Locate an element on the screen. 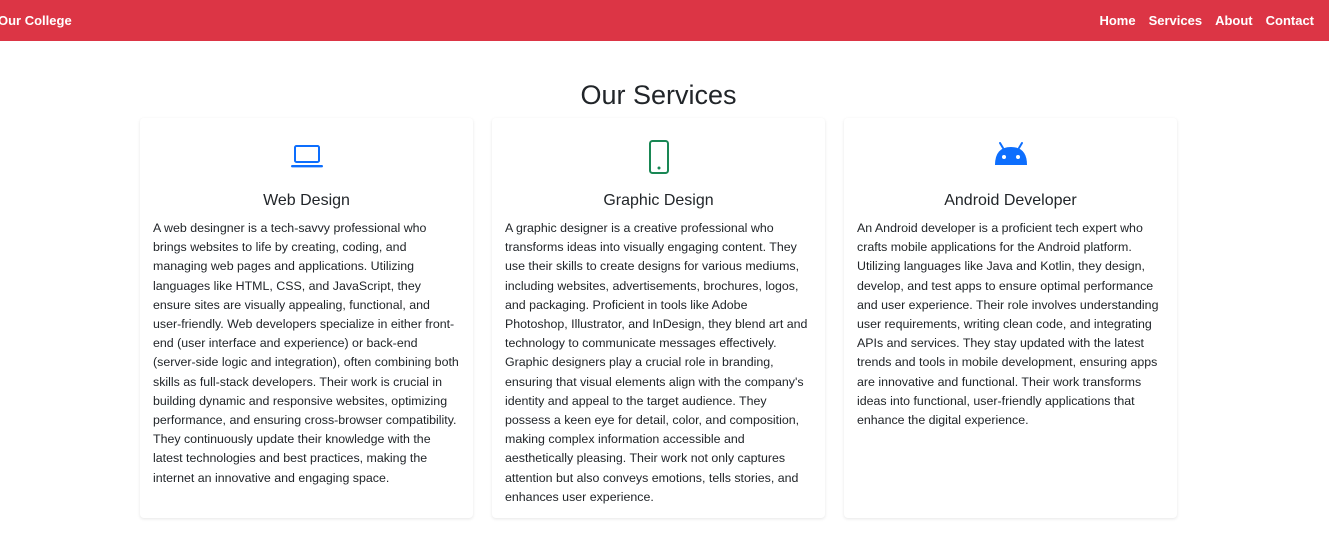 This screenshot has width=1329, height=543. laptop-icon is located at coordinates (306, 156).